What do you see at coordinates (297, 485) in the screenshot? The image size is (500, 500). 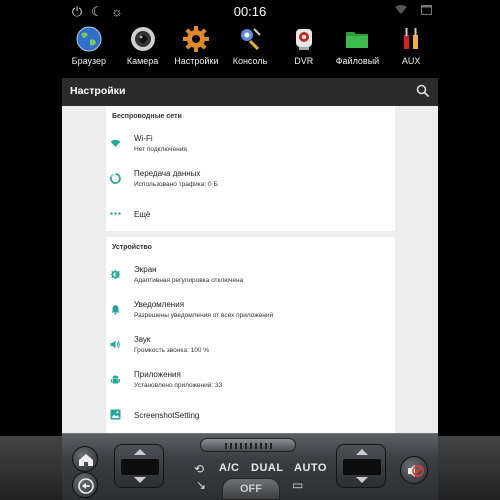 I see `rear-defrost-icon: ▭` at bounding box center [297, 485].